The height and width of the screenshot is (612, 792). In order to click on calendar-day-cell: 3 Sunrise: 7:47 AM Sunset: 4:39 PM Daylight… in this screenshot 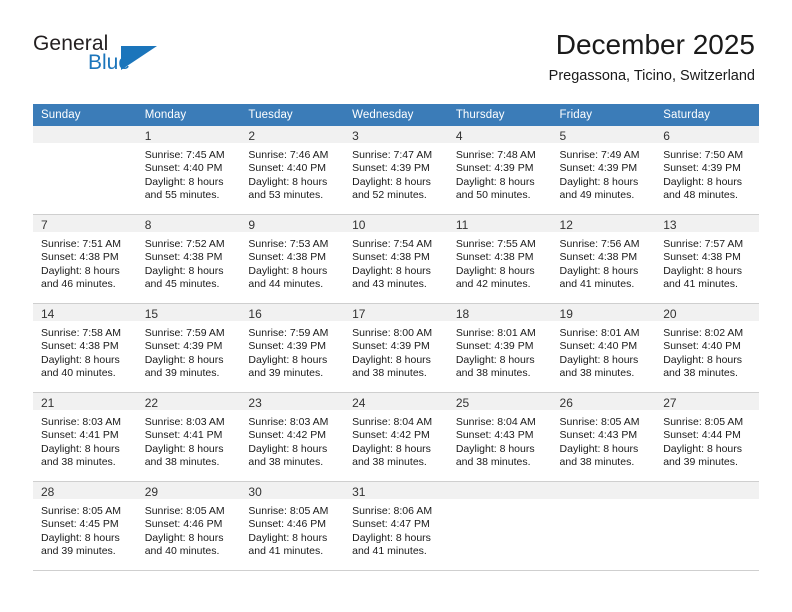, I will do `click(396, 170)`.